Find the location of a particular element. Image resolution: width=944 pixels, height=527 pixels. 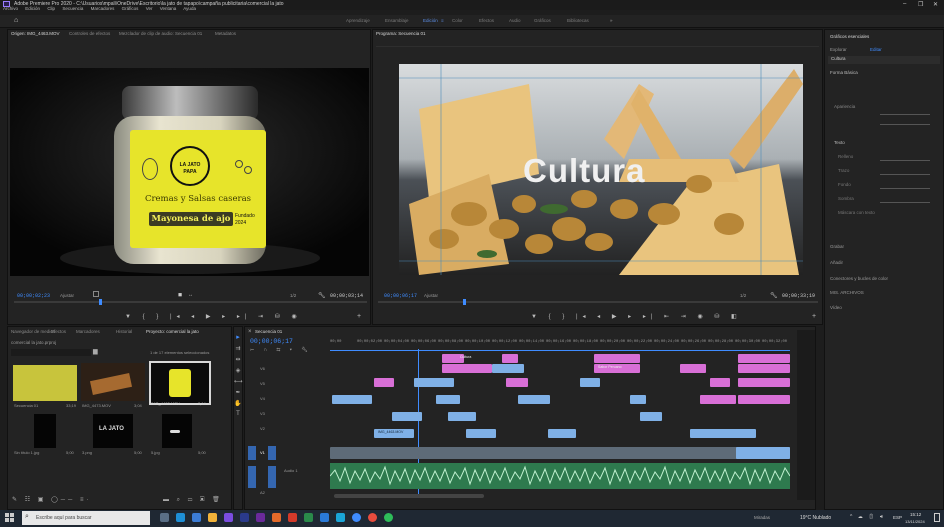

menu-secuencia: Secuencia is located at coordinates (72, 8).